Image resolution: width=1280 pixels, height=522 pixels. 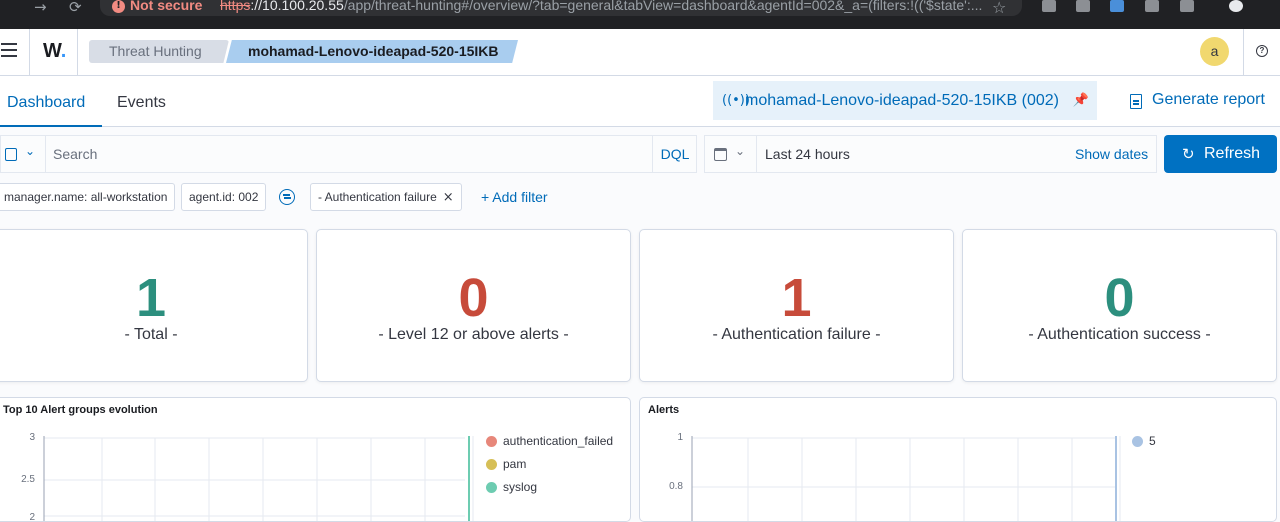 I want to click on alerts-panel: Alerts 1 0.8 5, so click(x=958, y=459).